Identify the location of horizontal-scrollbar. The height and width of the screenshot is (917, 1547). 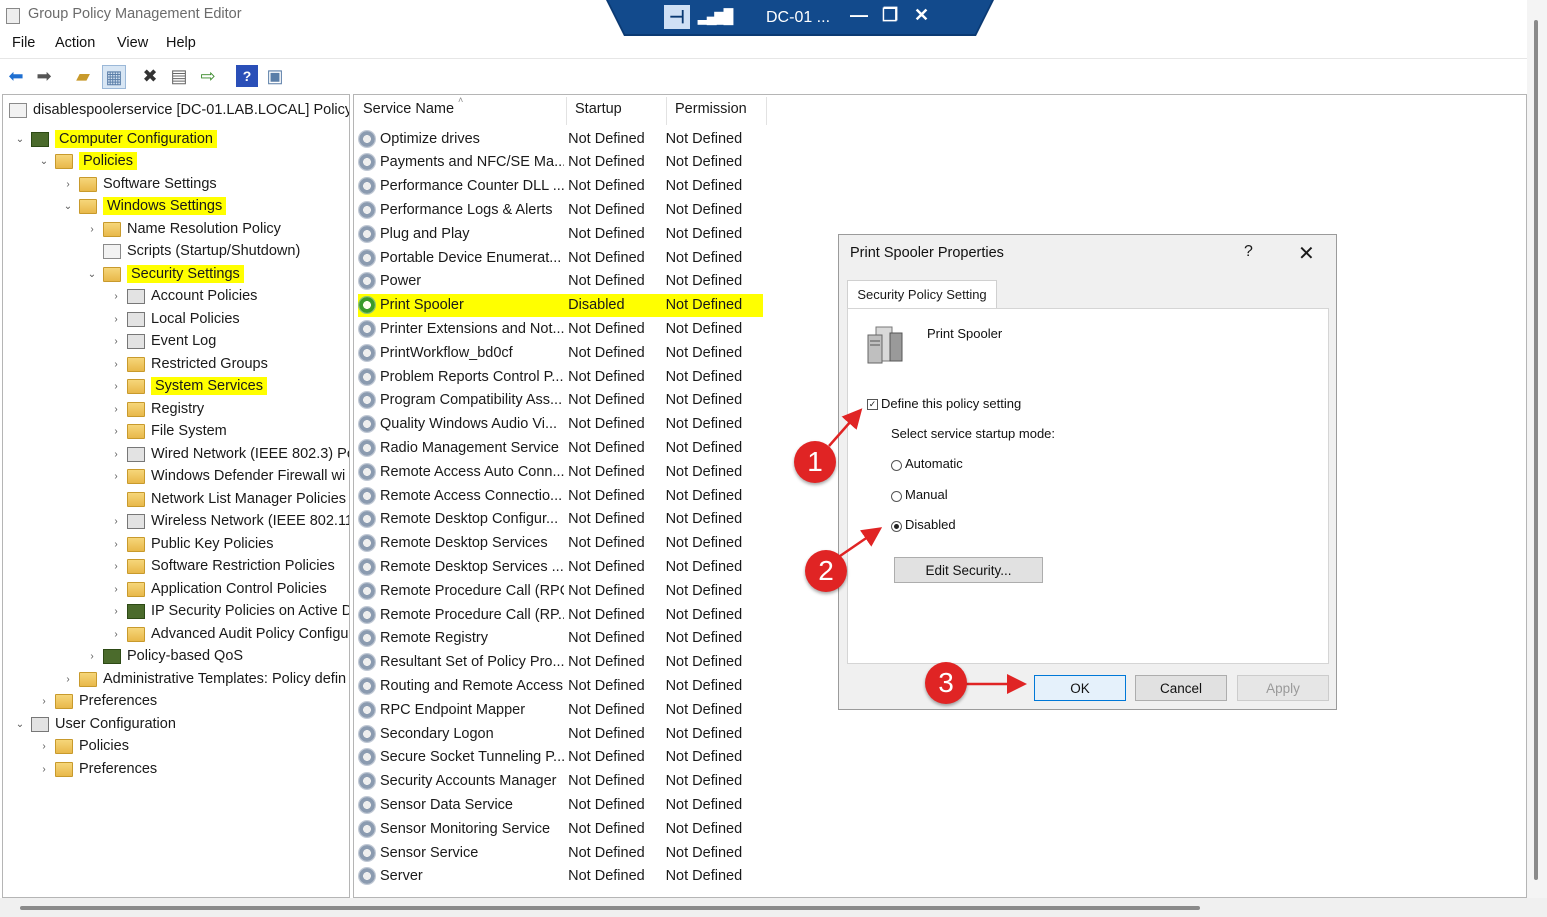
(773, 907).